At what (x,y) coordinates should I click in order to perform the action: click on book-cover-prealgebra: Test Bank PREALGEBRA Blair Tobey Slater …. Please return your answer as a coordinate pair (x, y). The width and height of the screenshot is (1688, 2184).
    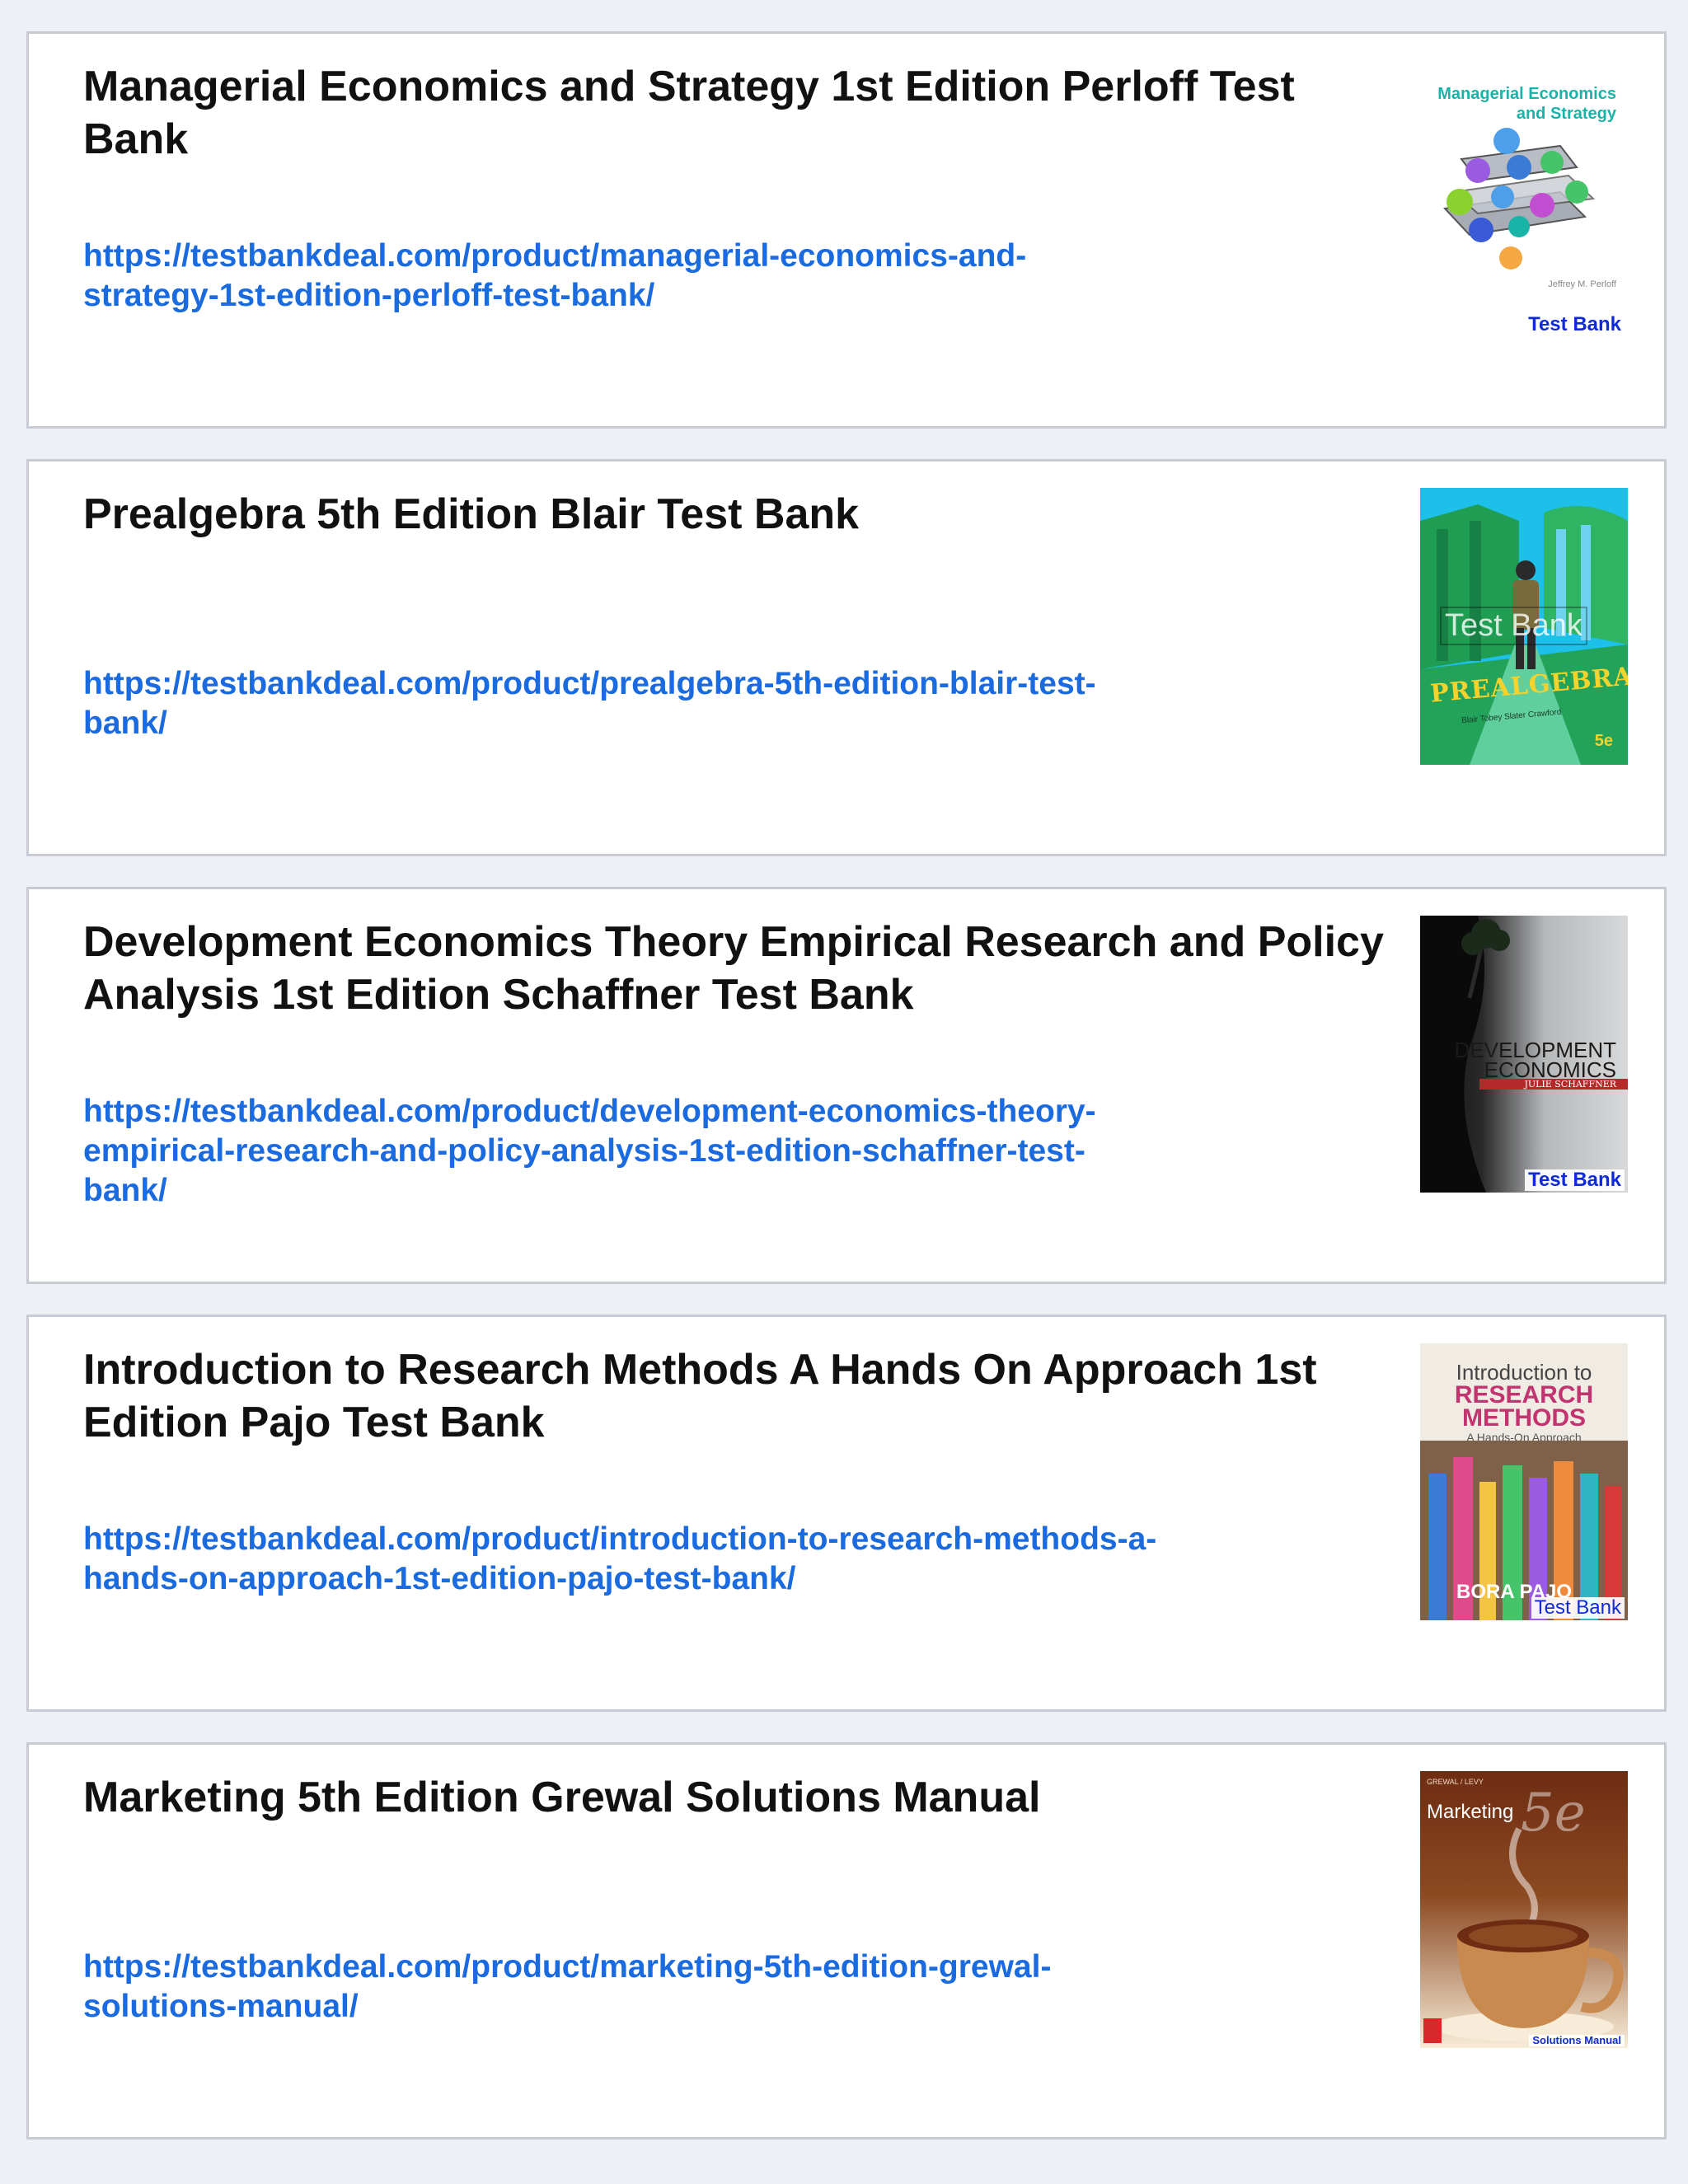
    Looking at the image, I should click on (1524, 626).